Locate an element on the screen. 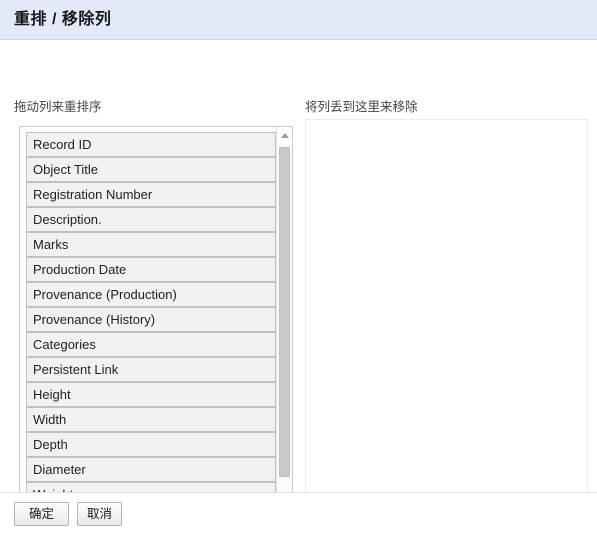 This screenshot has width=597, height=535. column-list-scrollbar is located at coordinates (284, 322).